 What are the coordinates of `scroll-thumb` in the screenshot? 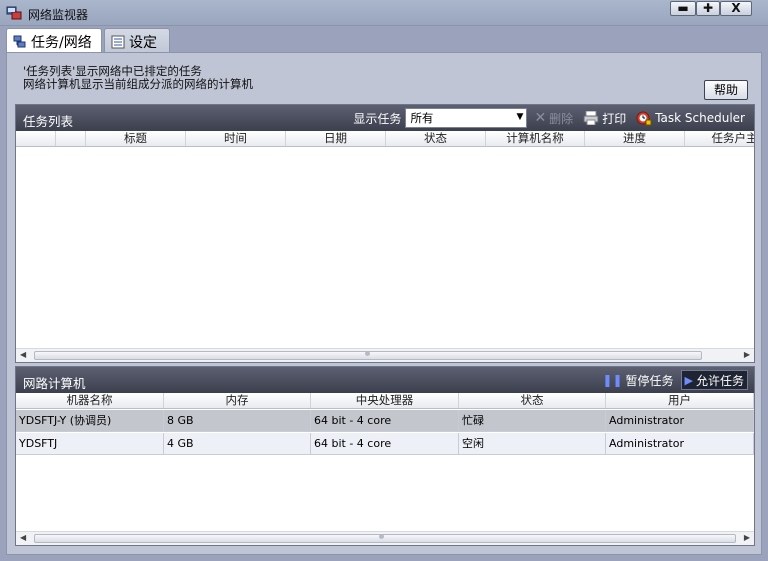 It's located at (385, 538).